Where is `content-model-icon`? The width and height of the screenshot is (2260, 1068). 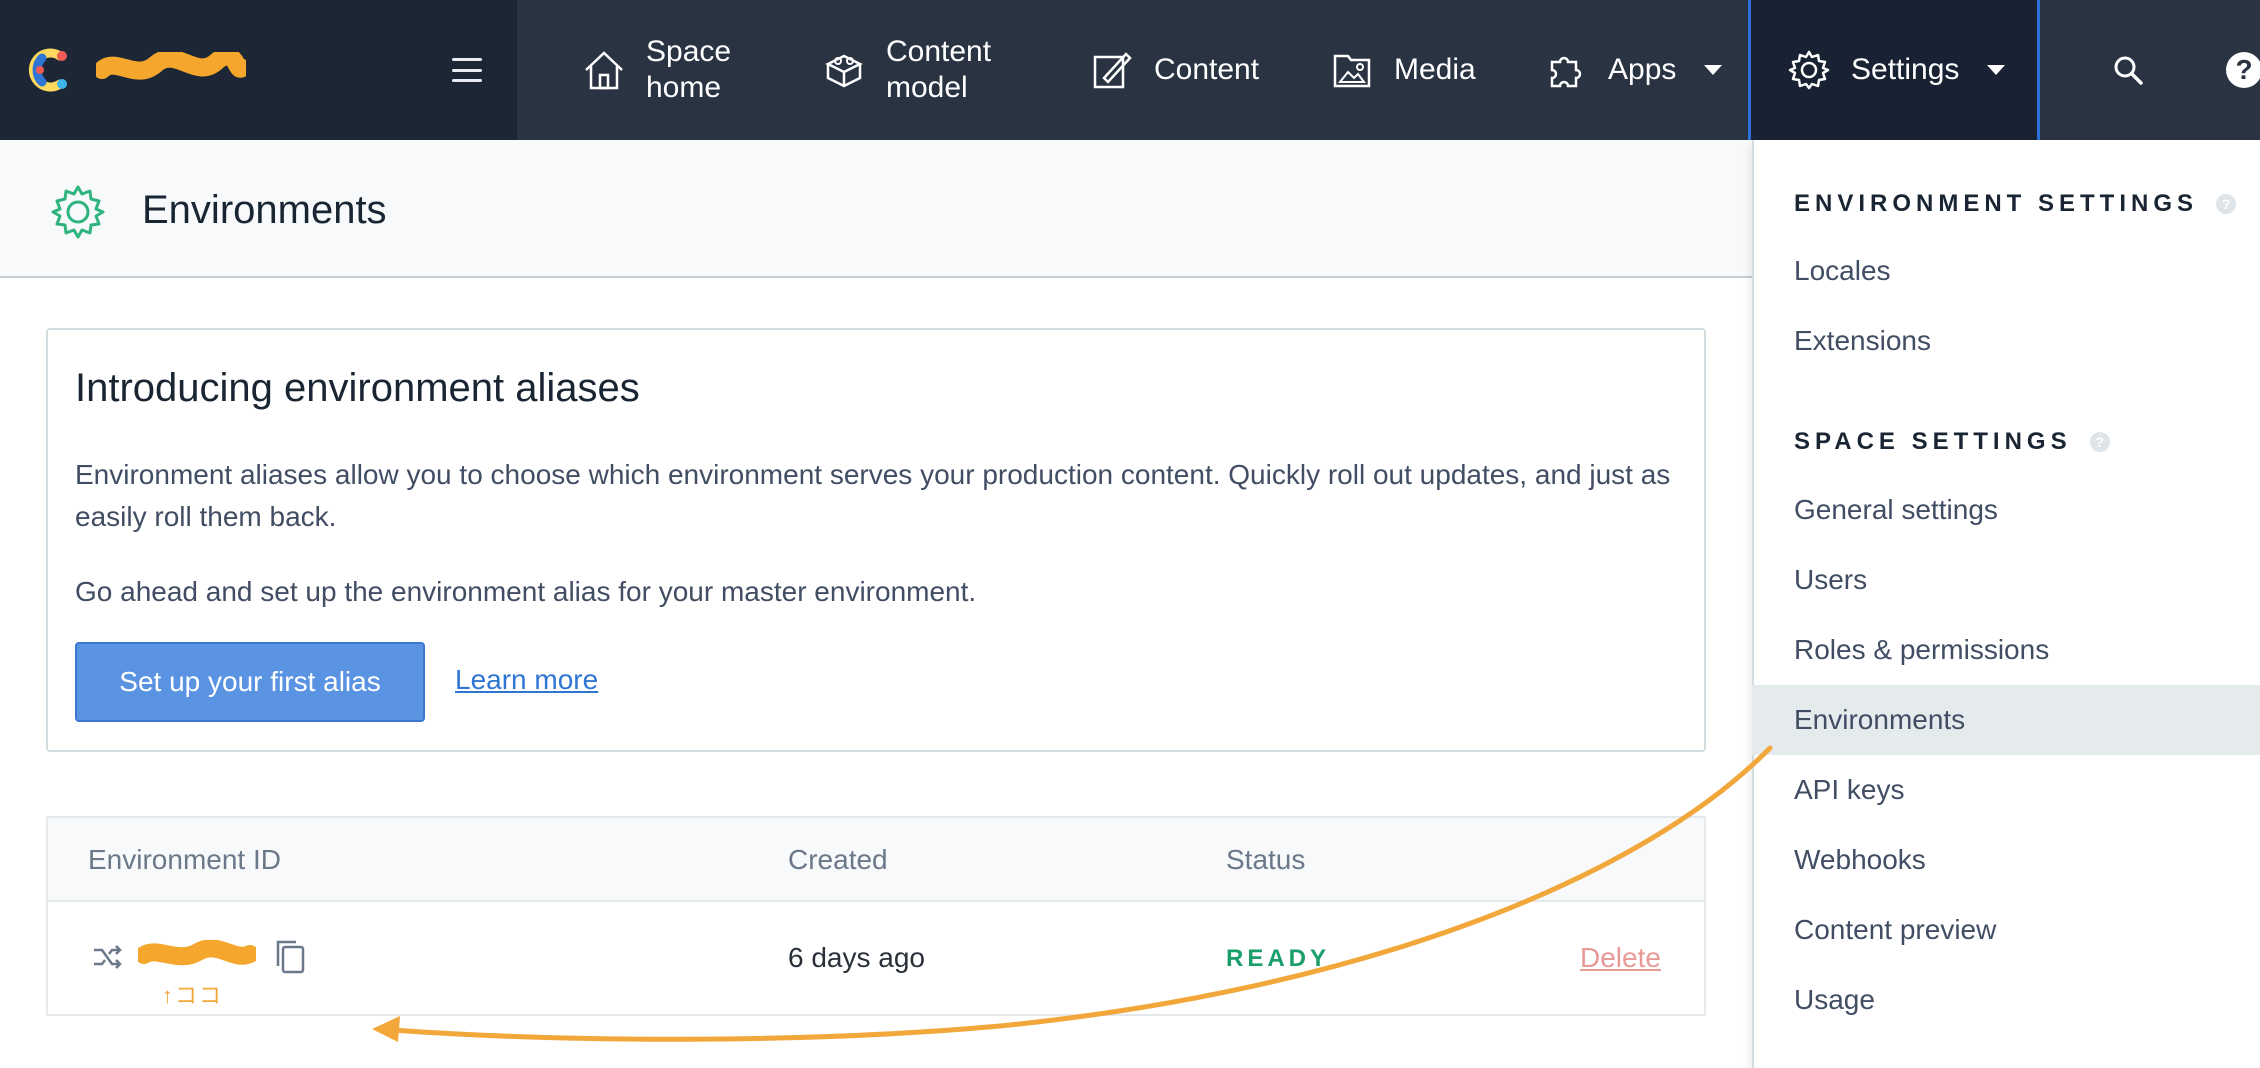 content-model-icon is located at coordinates (844, 71).